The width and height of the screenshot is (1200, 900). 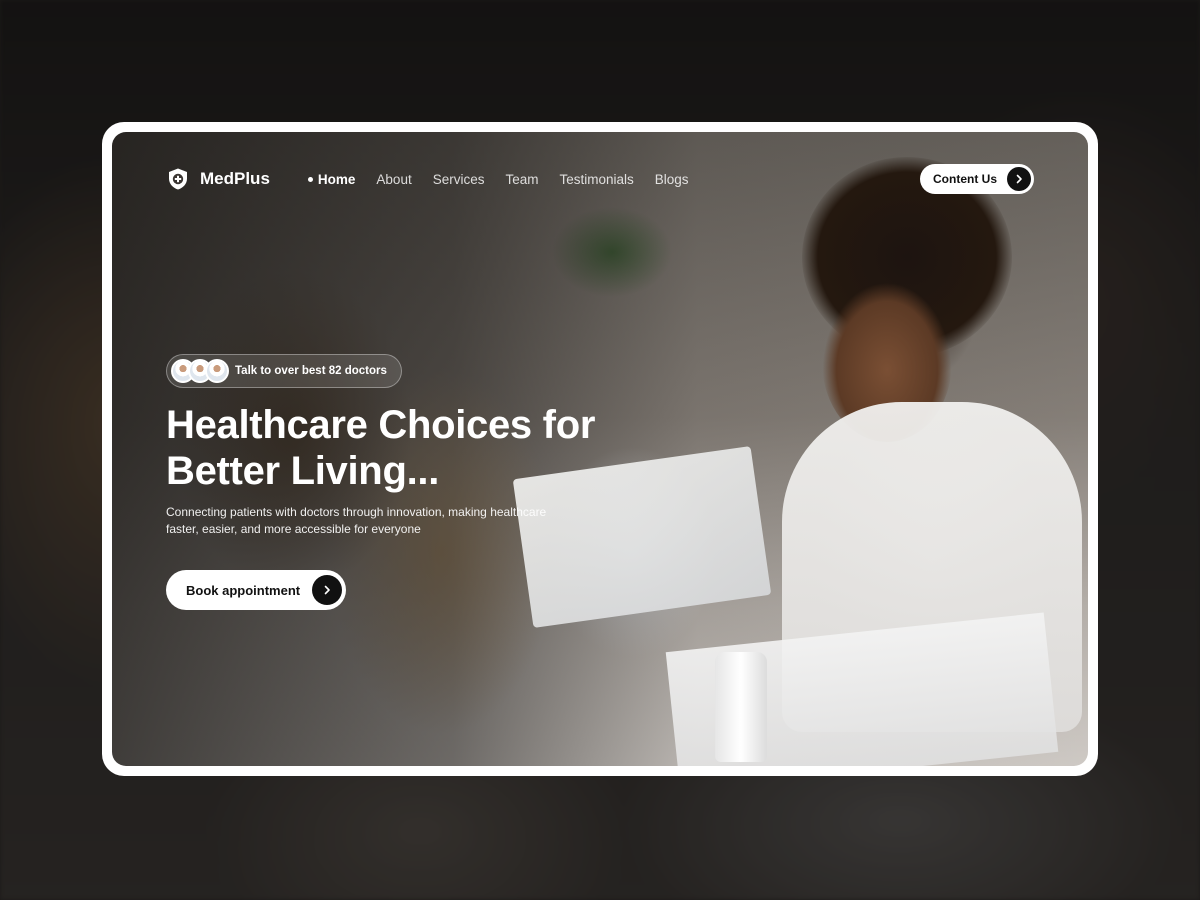 What do you see at coordinates (965, 179) in the screenshot?
I see `contact-us-label: Content Us` at bounding box center [965, 179].